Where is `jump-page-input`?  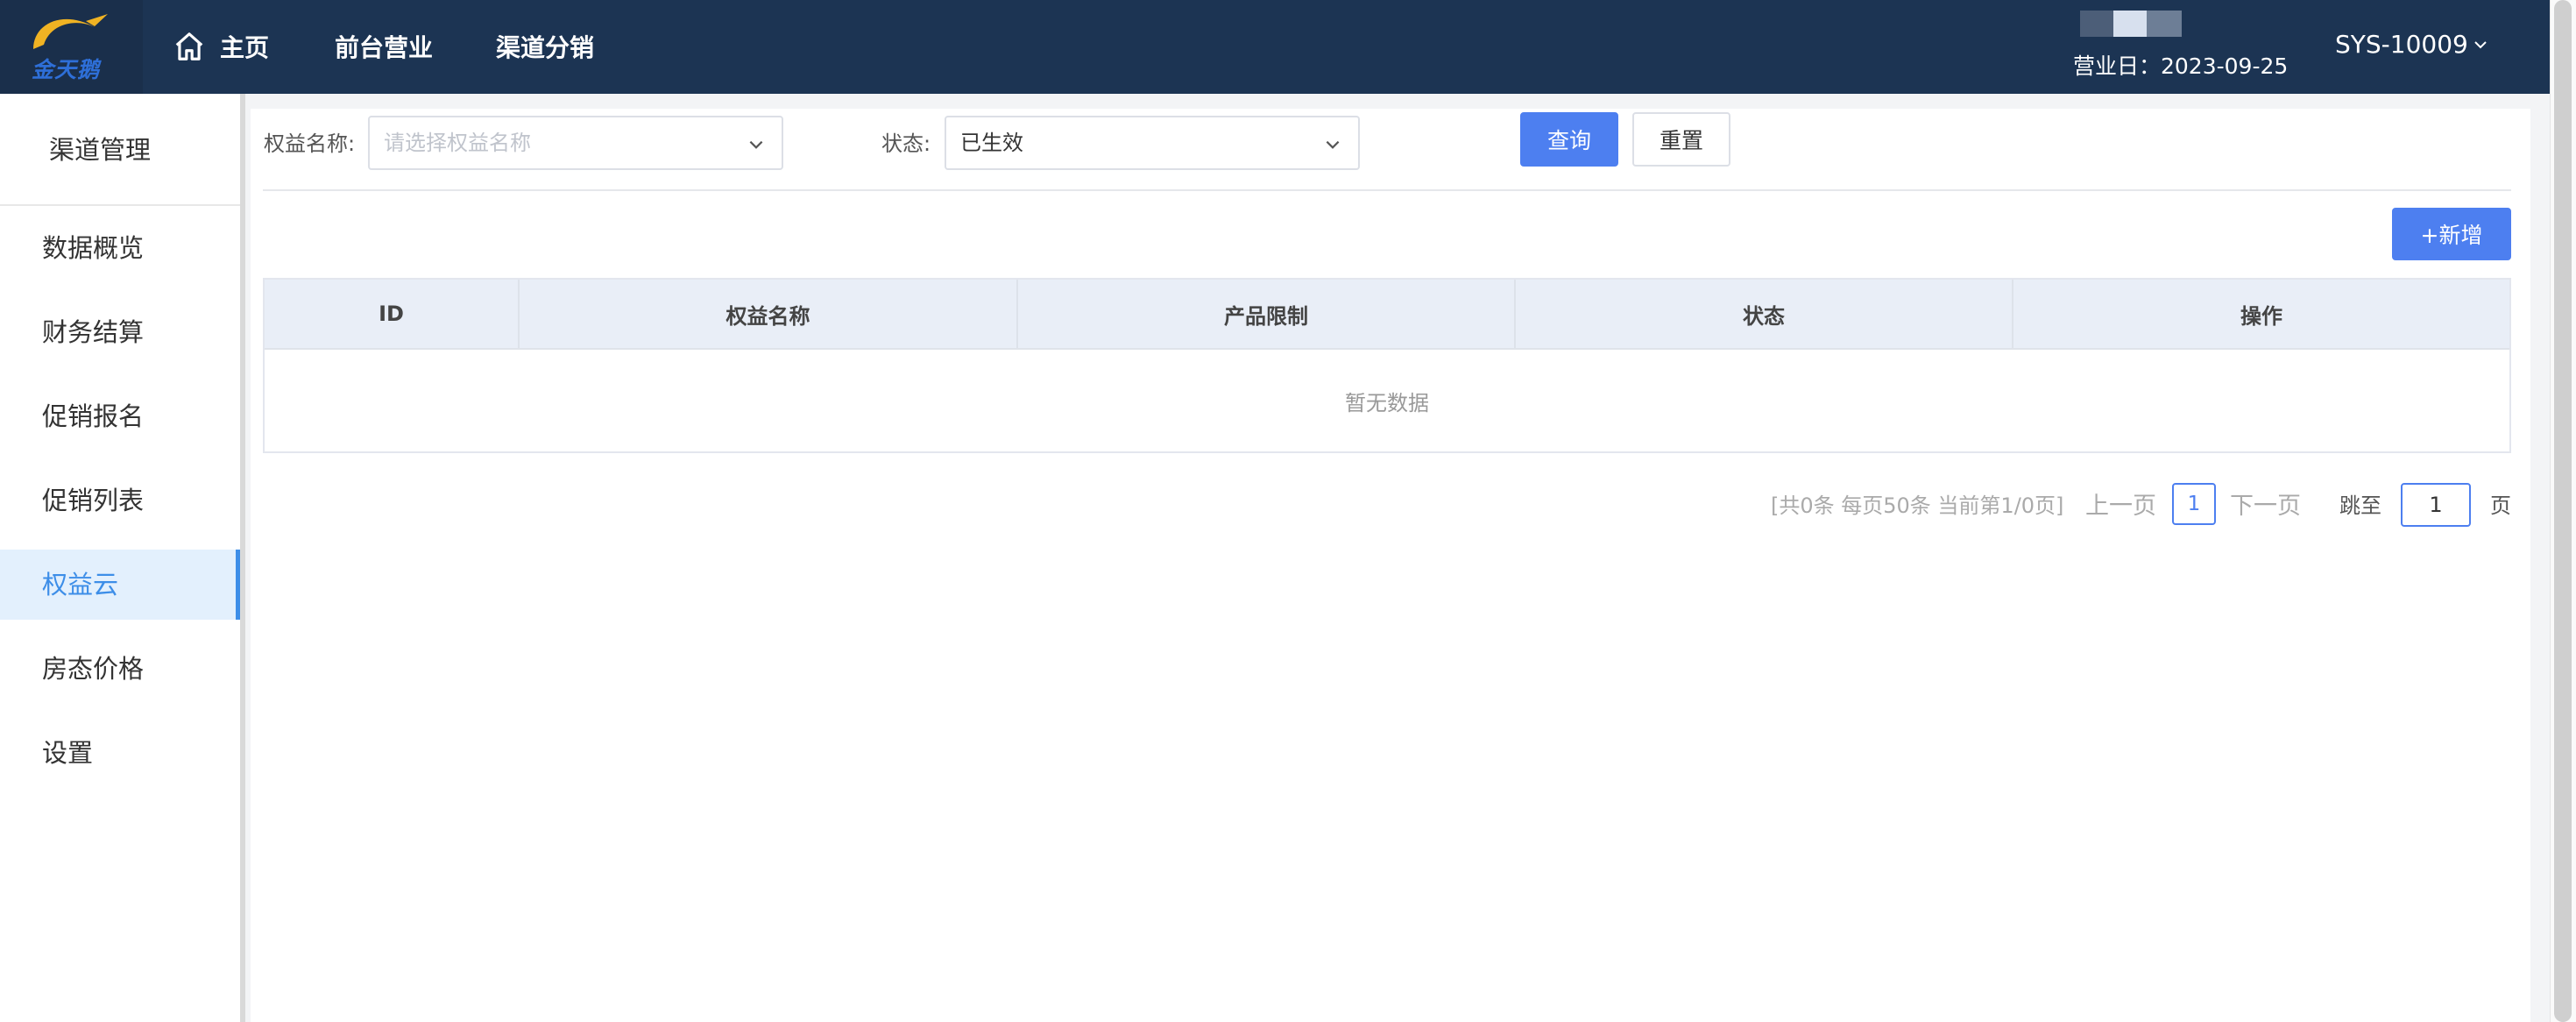 jump-page-input is located at coordinates (2436, 505).